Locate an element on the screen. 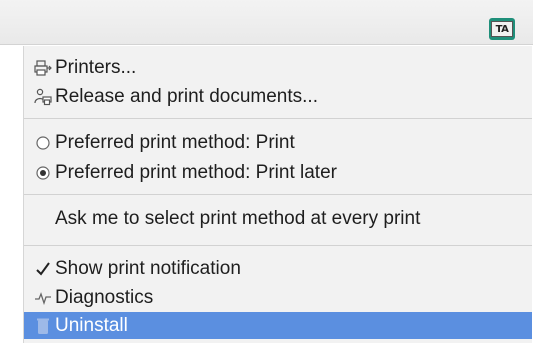 This screenshot has height=343, width=533. menu-item-method-print-later: Preferred print method: Print later is located at coordinates (278, 173).